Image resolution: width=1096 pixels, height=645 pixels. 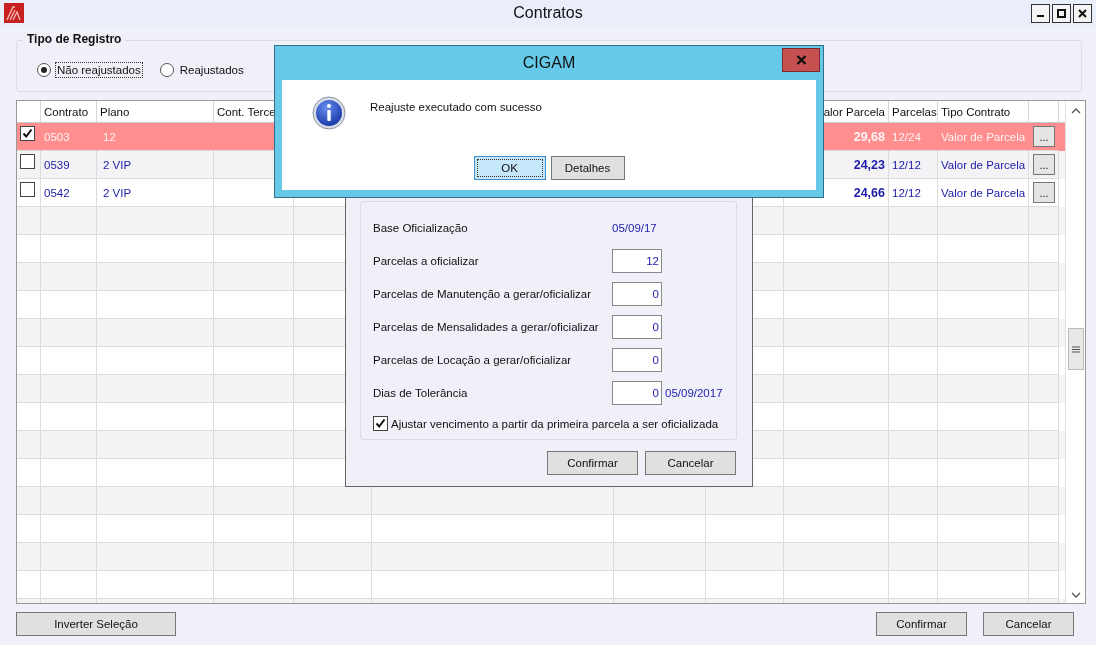 I want to click on maximize-icon, so click(x=1061, y=13).